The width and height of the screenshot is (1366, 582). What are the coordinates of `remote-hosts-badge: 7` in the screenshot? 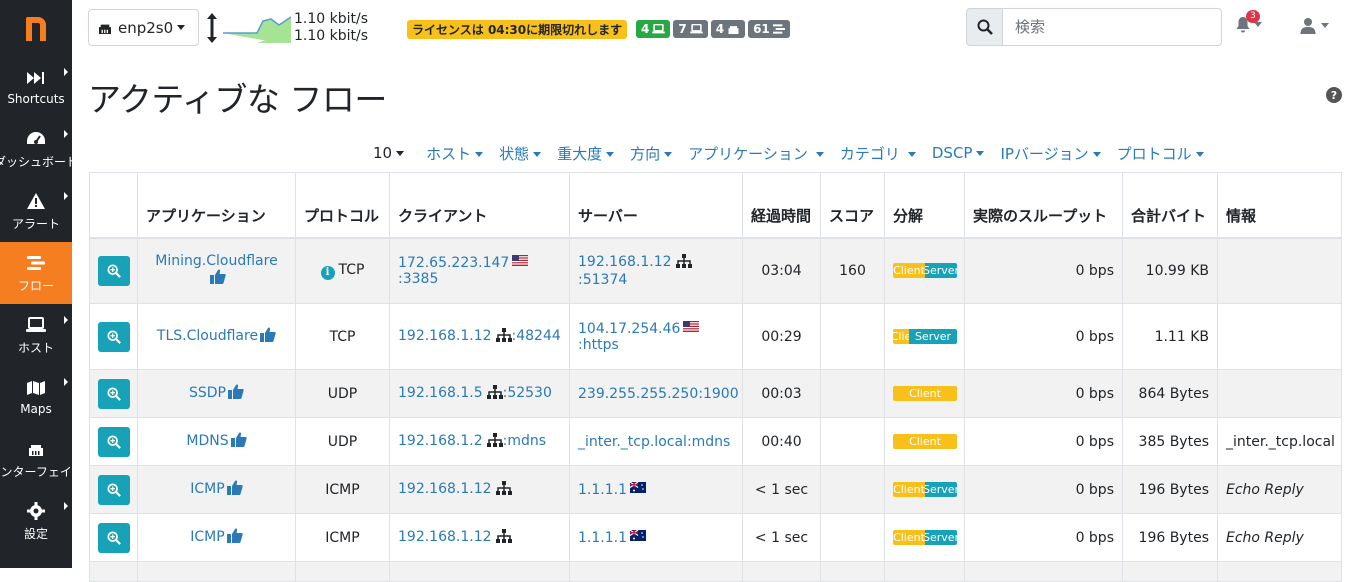 It's located at (690, 29).